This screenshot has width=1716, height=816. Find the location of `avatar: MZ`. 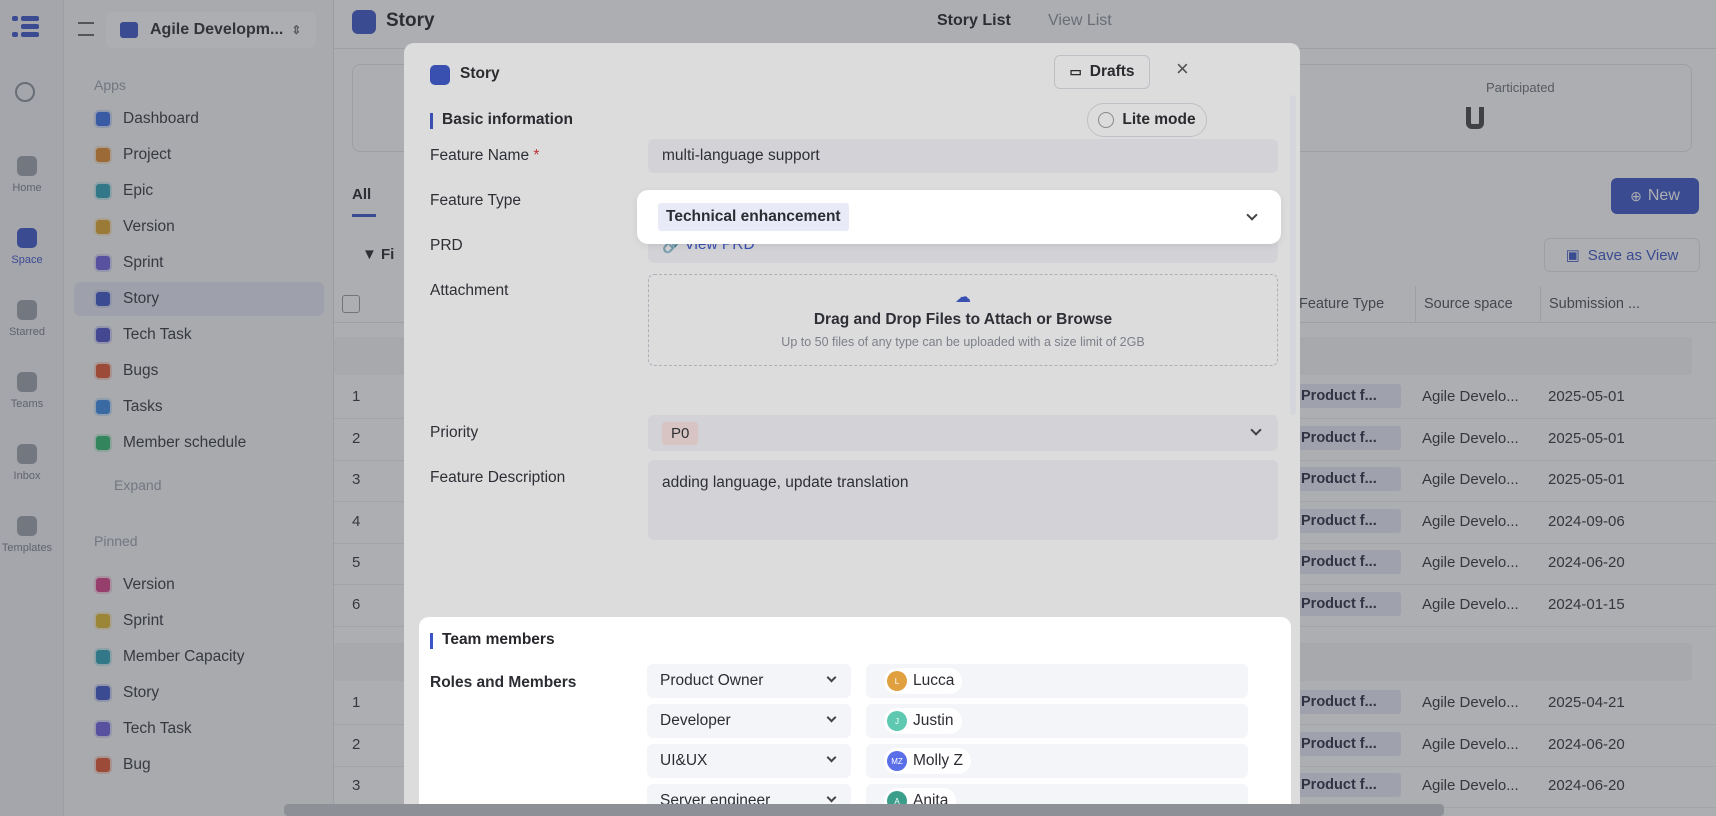

avatar: MZ is located at coordinates (897, 761).